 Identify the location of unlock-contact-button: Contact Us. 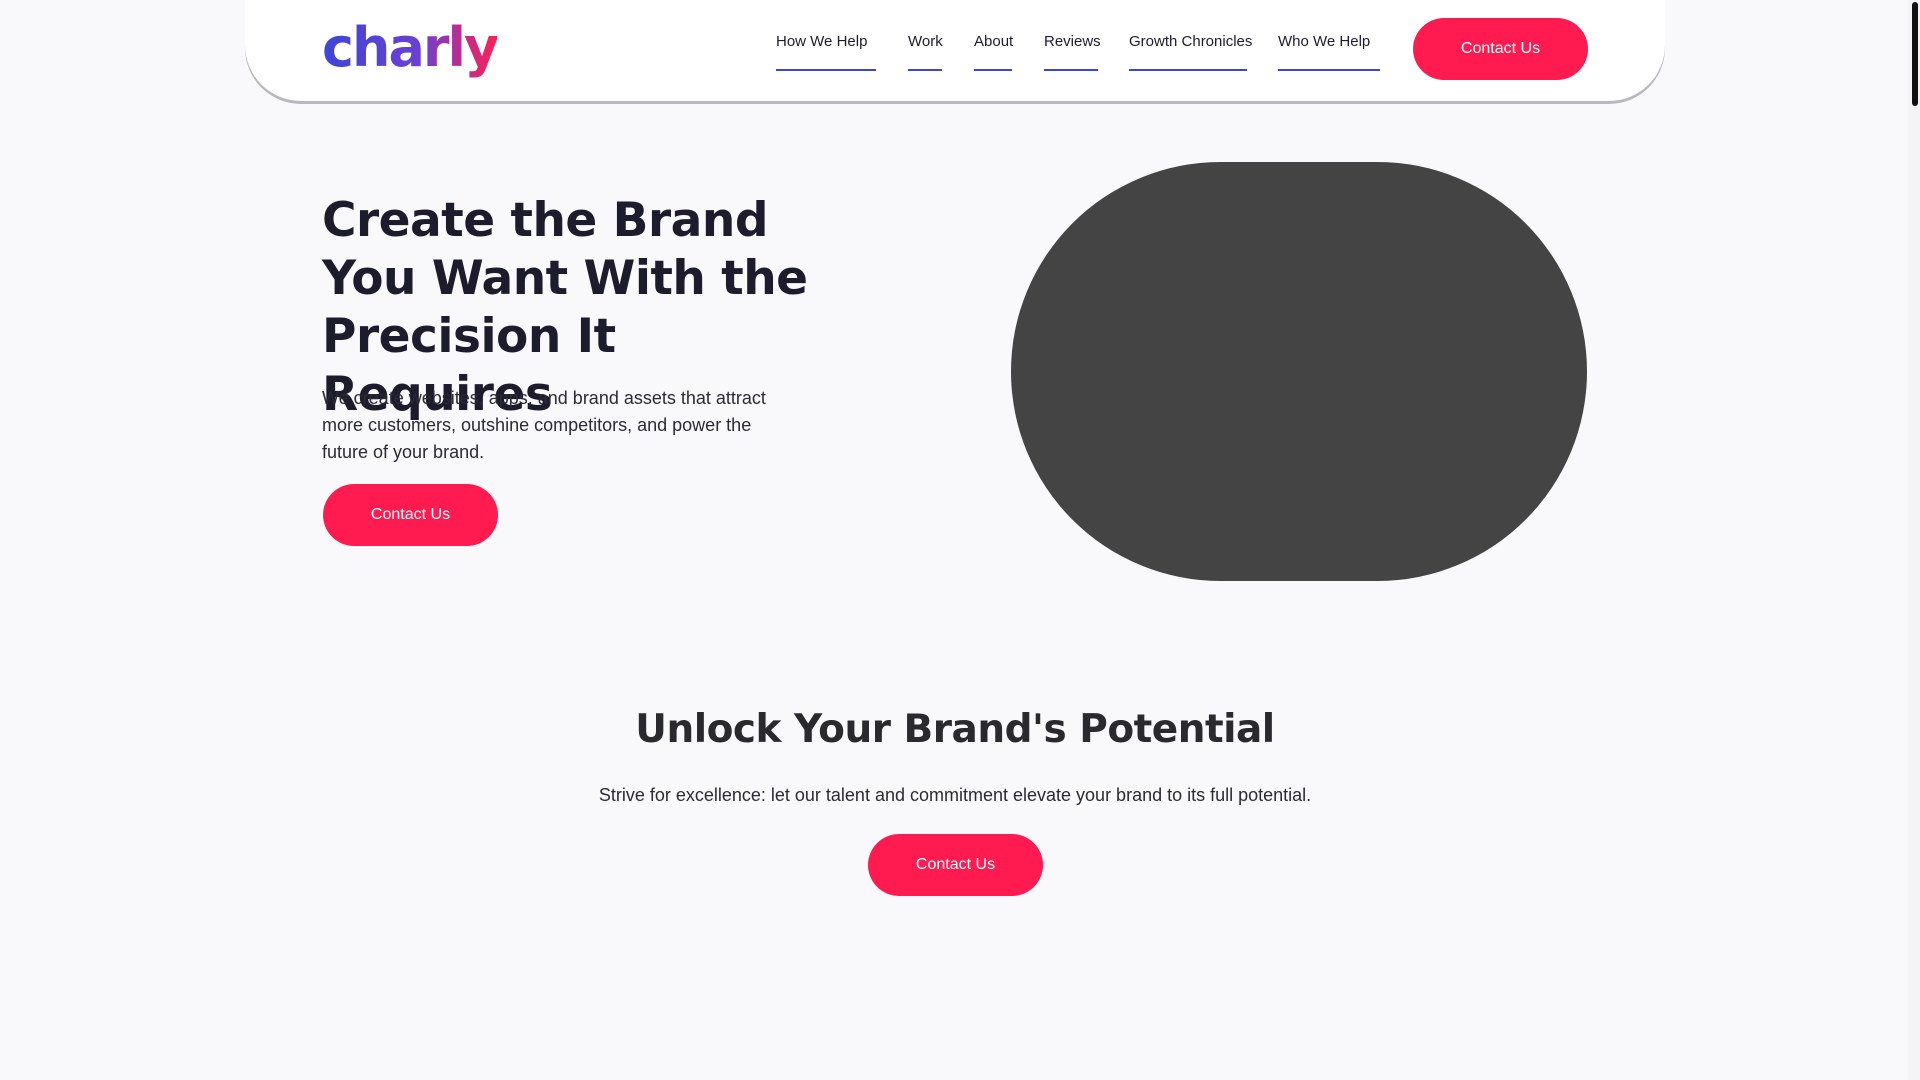
(955, 865).